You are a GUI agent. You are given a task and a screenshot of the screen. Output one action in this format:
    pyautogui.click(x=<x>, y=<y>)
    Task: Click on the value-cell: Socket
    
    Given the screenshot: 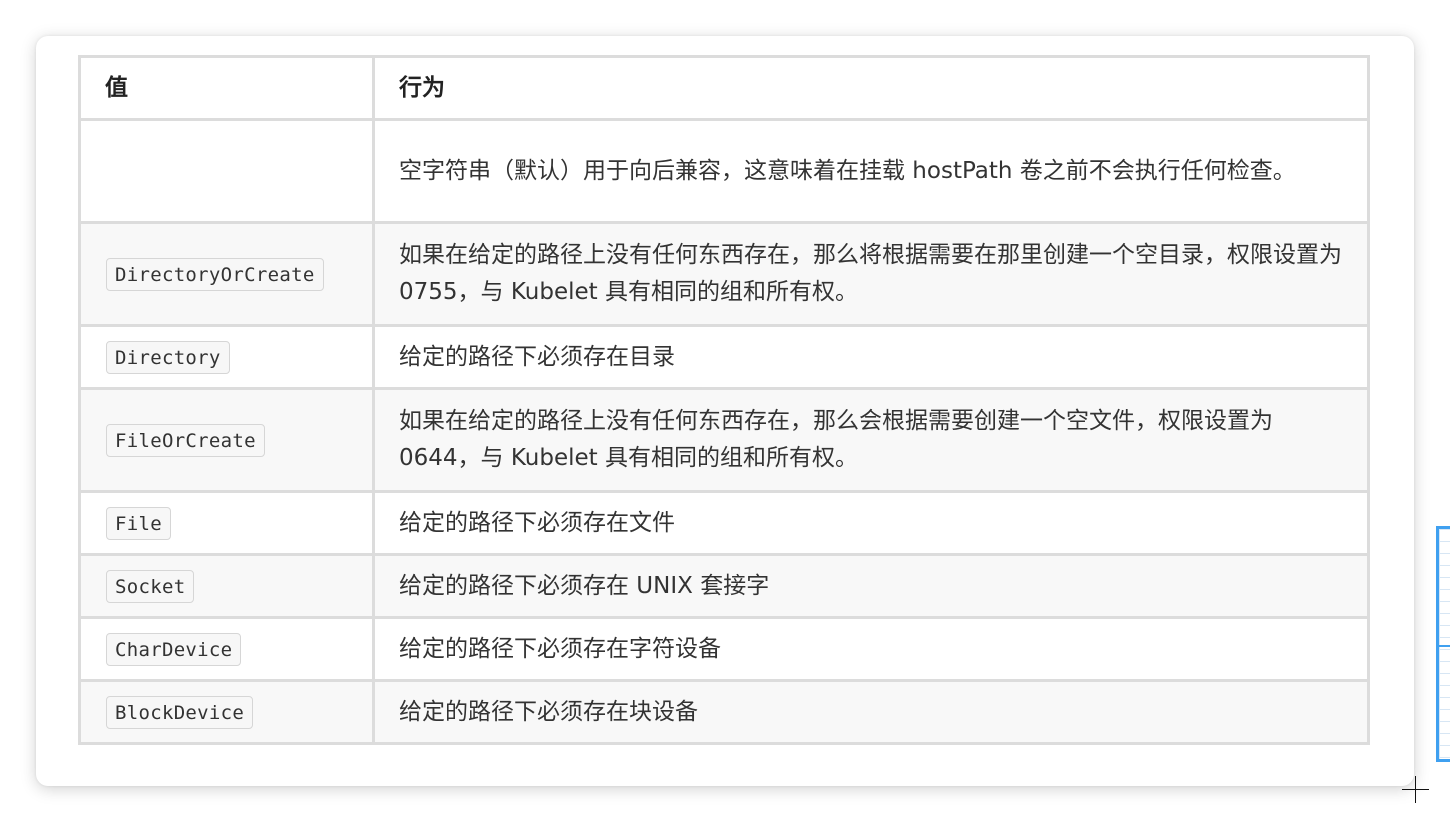 What is the action you would take?
    pyautogui.click(x=226, y=586)
    